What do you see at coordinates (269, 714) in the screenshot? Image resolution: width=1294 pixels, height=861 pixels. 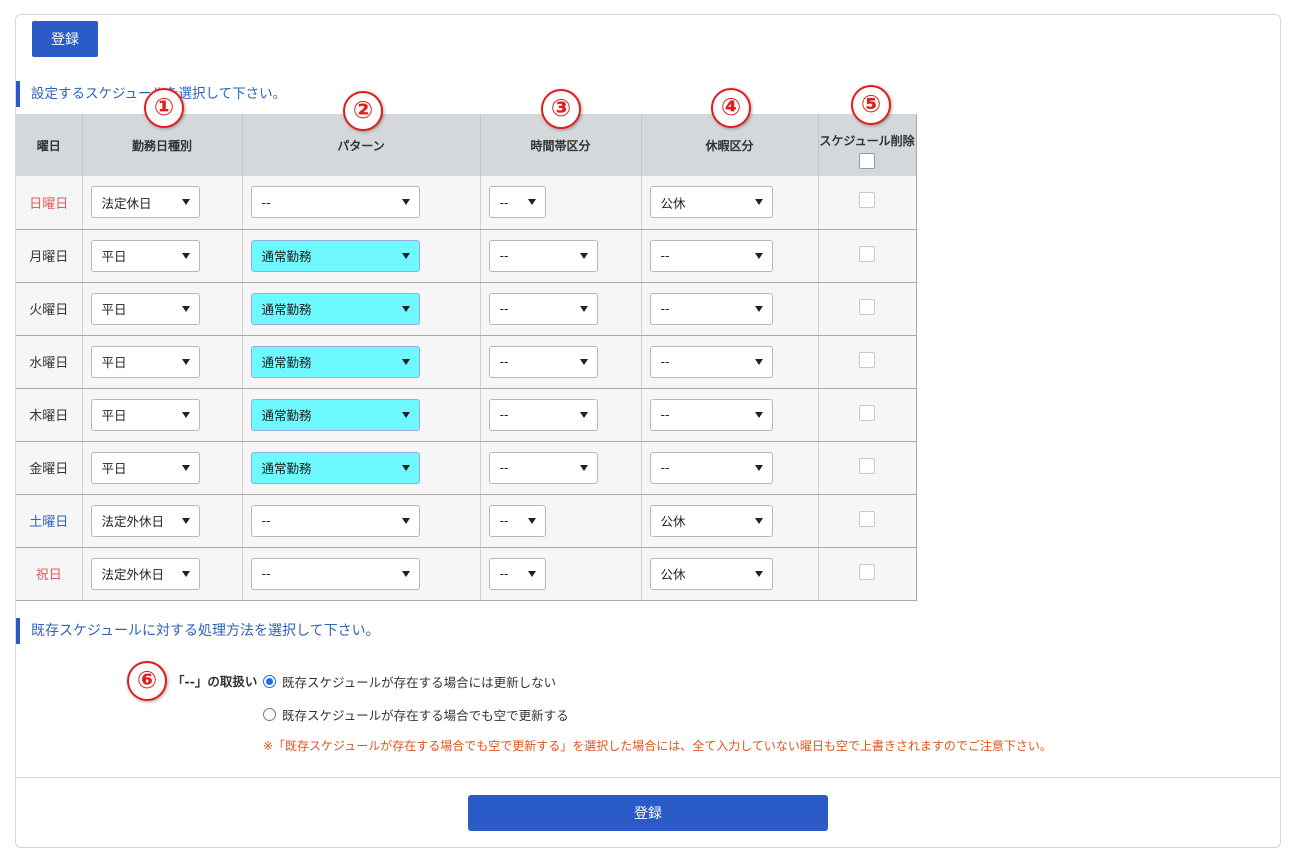 I see `radio-update-empty` at bounding box center [269, 714].